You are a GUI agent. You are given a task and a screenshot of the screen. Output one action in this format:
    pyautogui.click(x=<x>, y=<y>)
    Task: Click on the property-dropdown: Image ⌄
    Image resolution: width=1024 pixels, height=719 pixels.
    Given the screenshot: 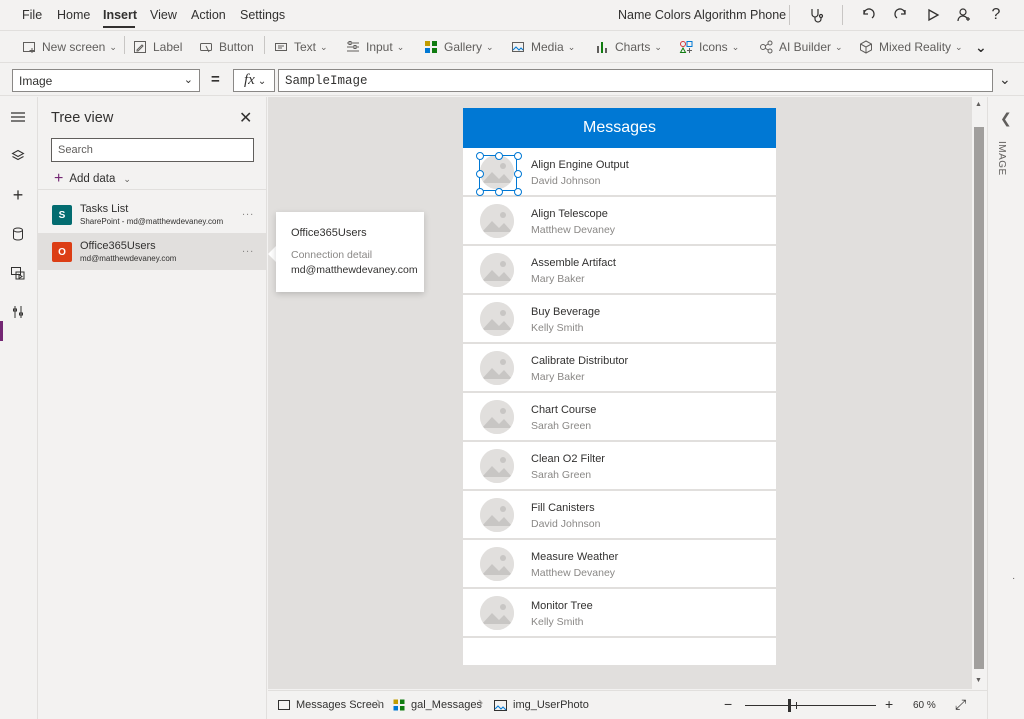 What is the action you would take?
    pyautogui.click(x=106, y=80)
    